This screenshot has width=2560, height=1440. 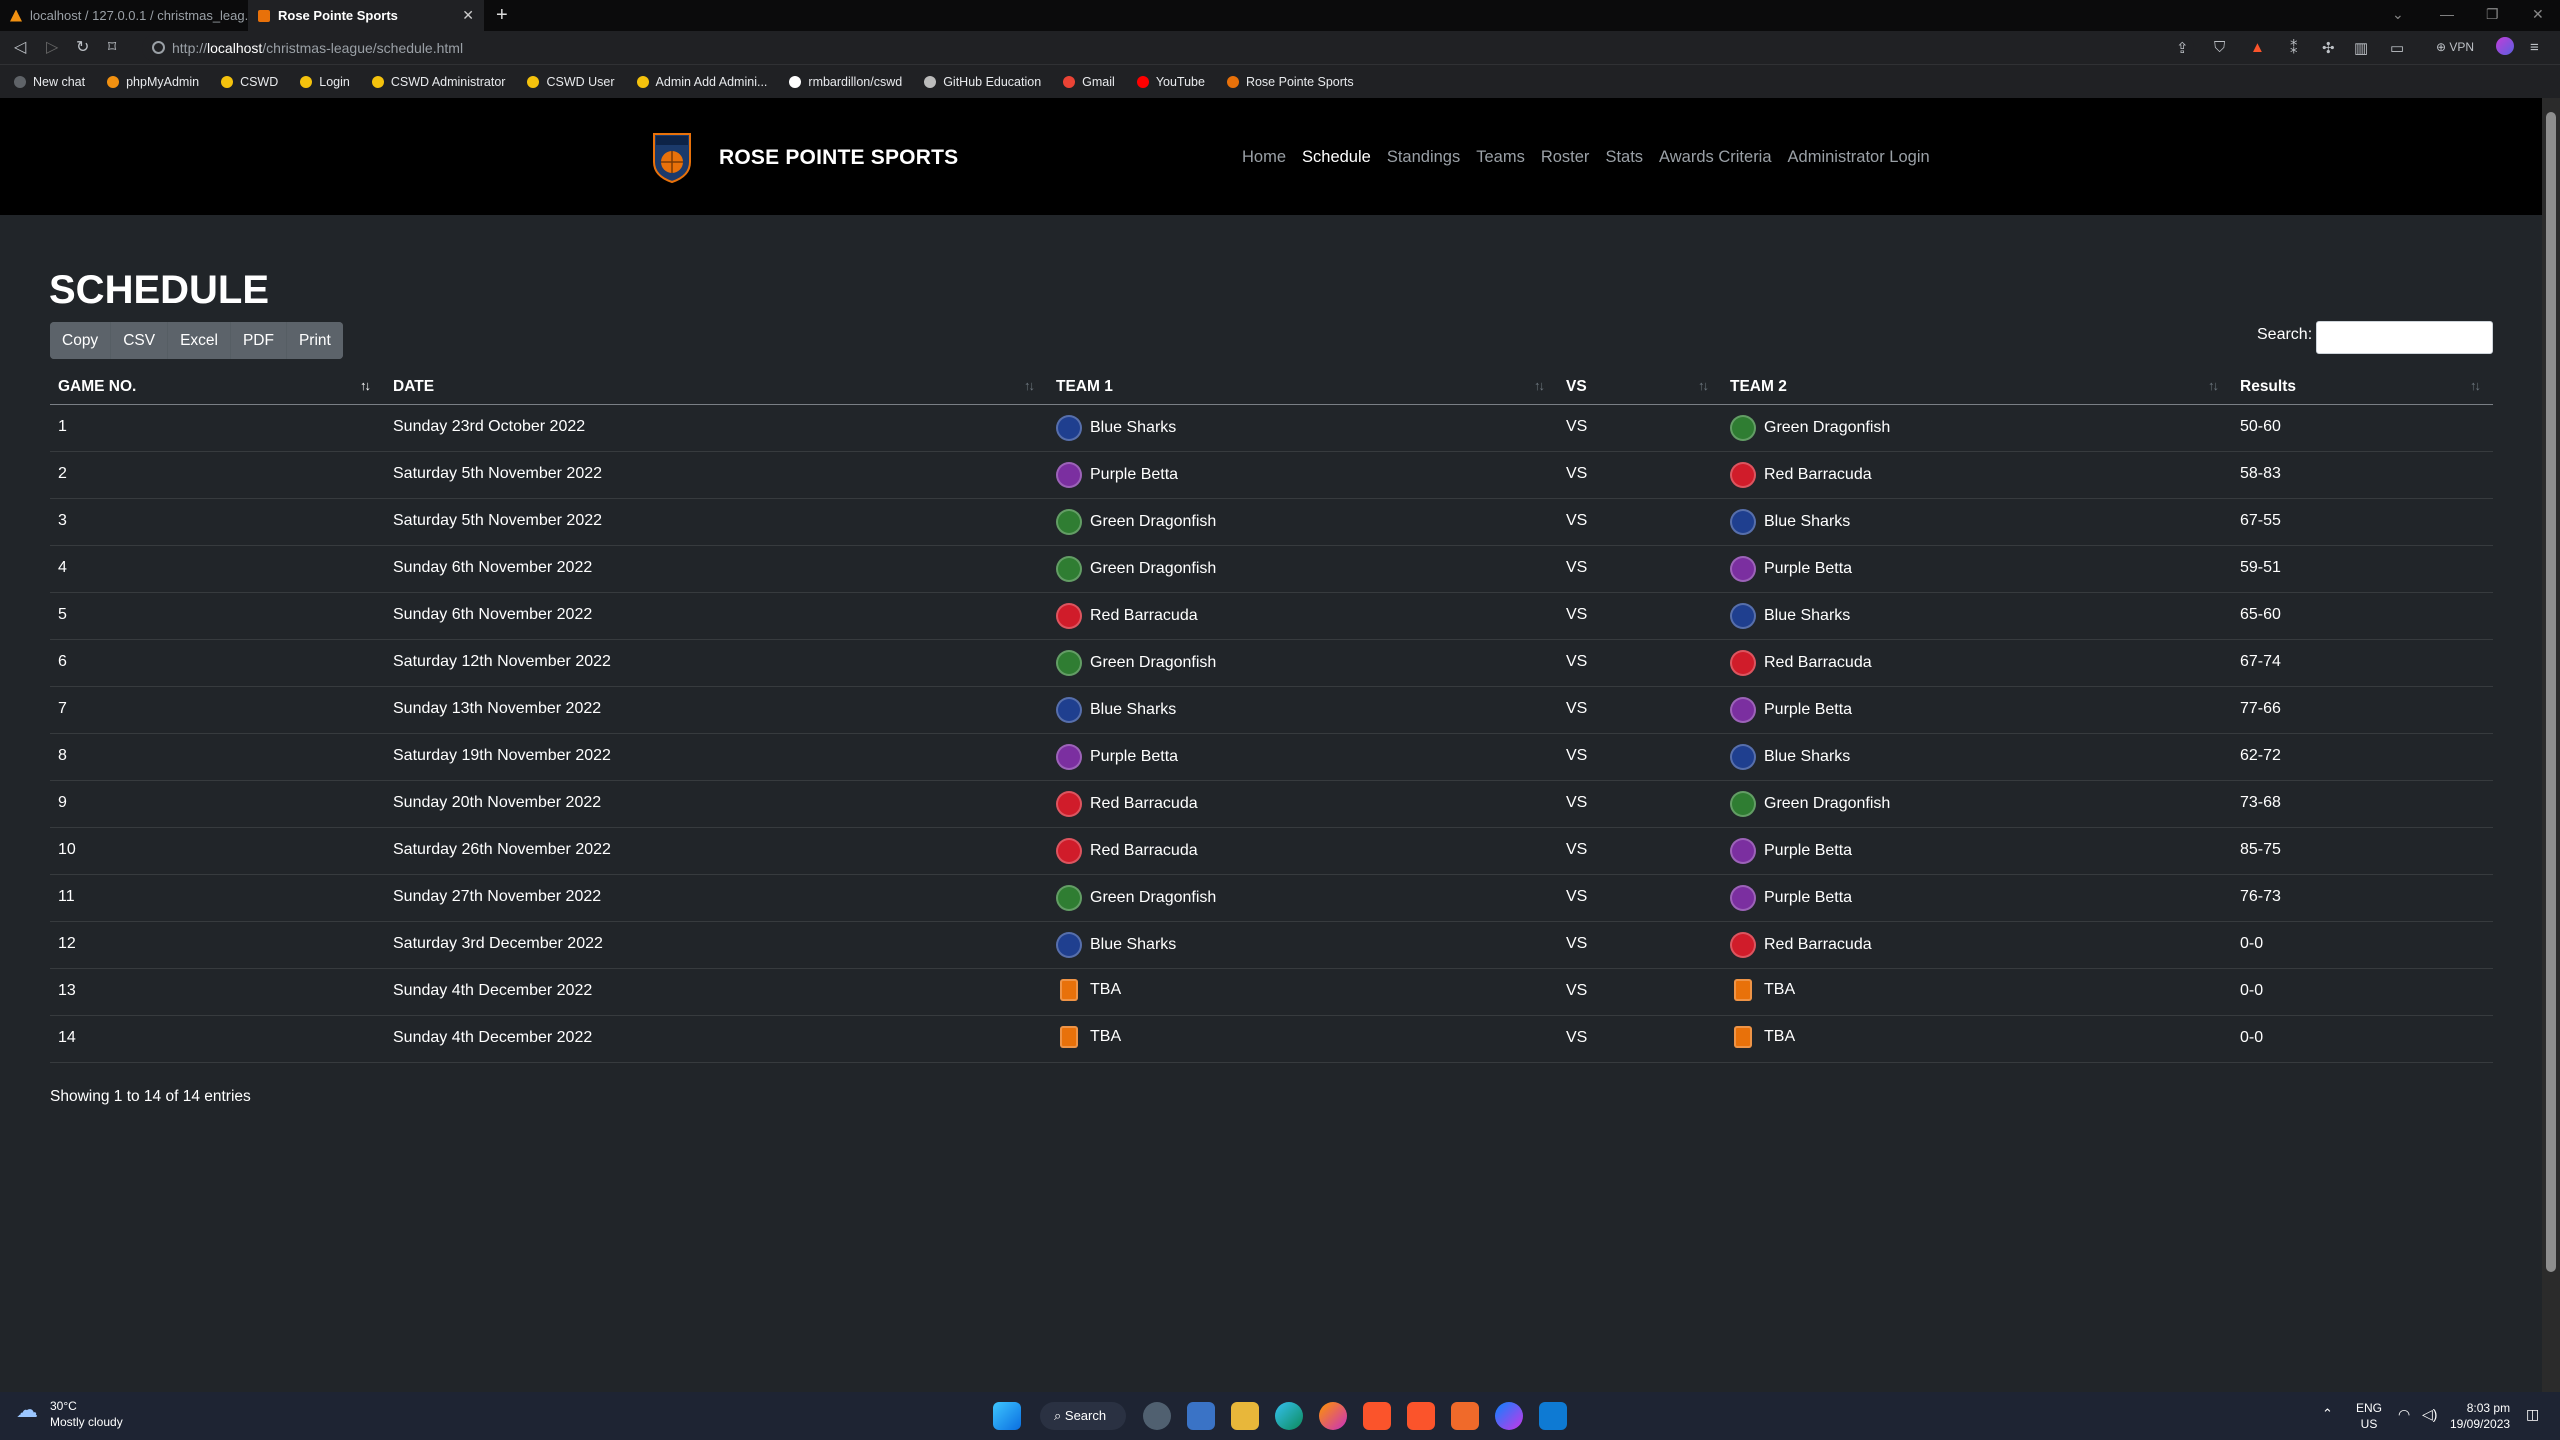 What do you see at coordinates (365, 385) in the screenshot?
I see `sort-asc-icon: ↑↓` at bounding box center [365, 385].